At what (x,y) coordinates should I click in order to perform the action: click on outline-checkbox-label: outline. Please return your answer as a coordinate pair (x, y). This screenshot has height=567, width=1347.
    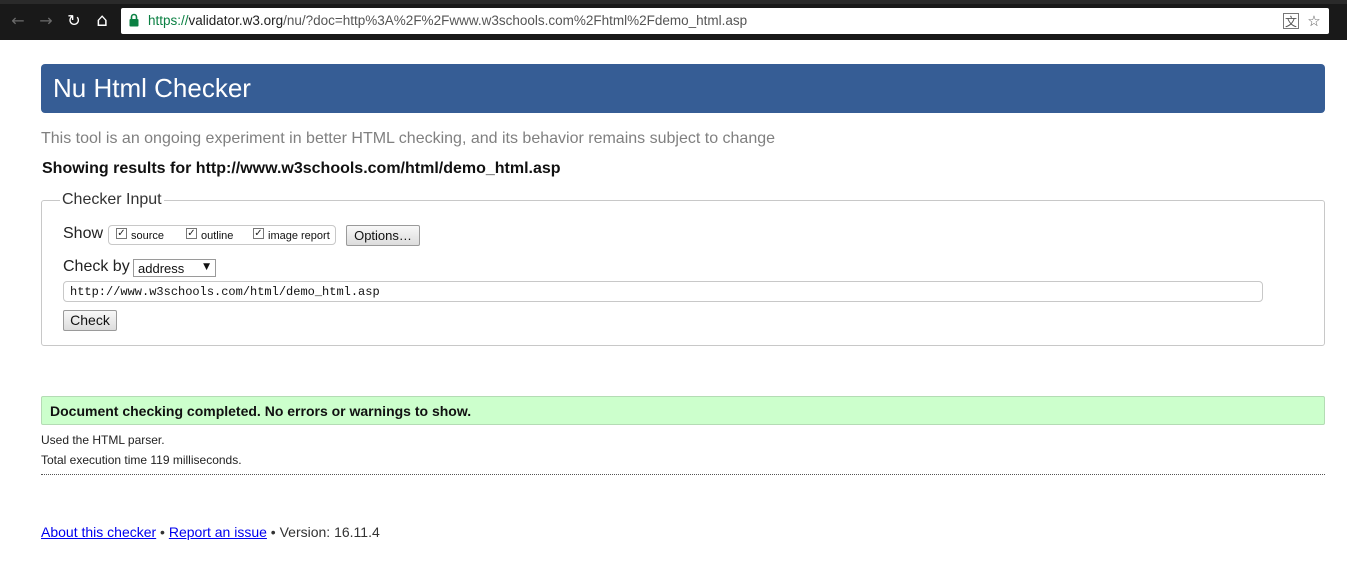
    Looking at the image, I should click on (217, 236).